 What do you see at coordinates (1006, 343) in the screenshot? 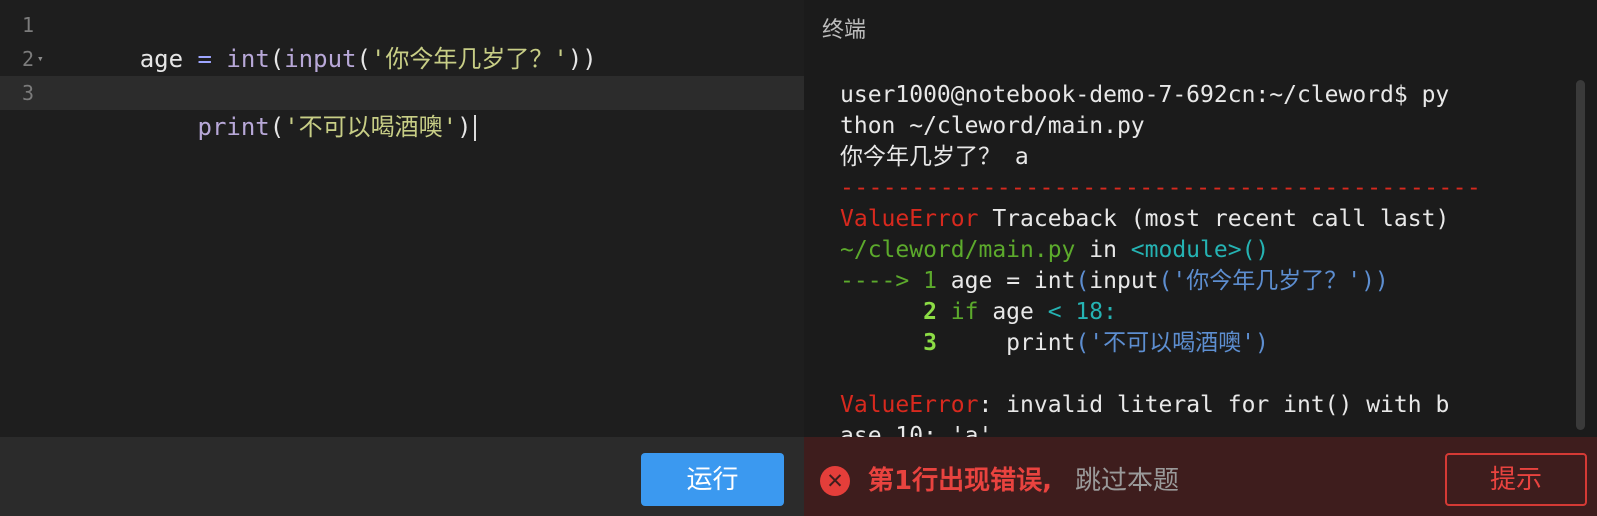
I see `traceback-code: print` at bounding box center [1006, 343].